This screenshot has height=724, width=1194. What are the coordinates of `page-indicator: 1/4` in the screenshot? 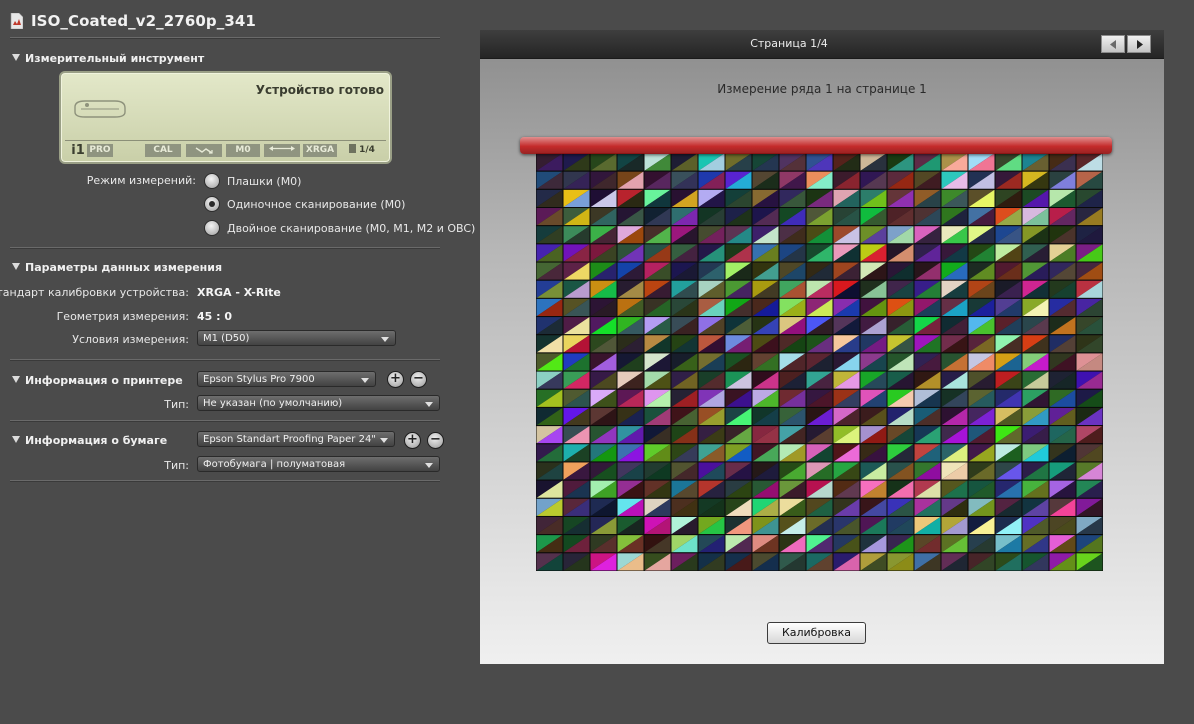 It's located at (362, 150).